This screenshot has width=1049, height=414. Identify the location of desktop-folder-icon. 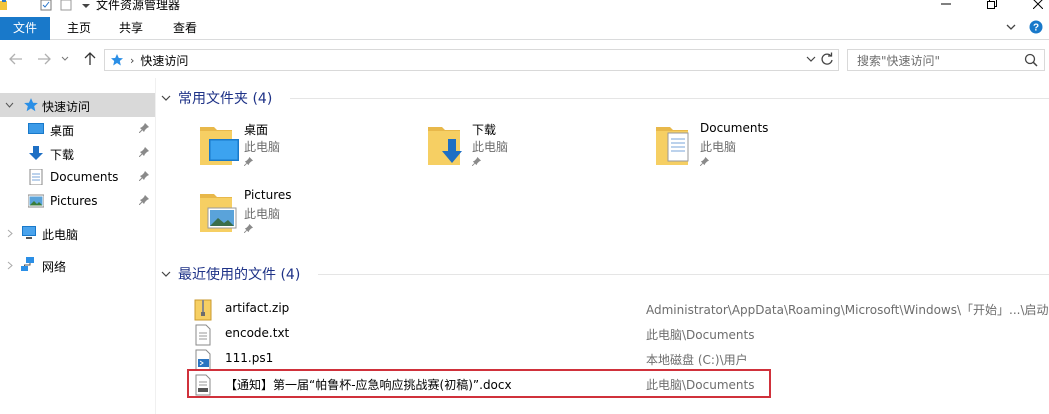
(219, 146).